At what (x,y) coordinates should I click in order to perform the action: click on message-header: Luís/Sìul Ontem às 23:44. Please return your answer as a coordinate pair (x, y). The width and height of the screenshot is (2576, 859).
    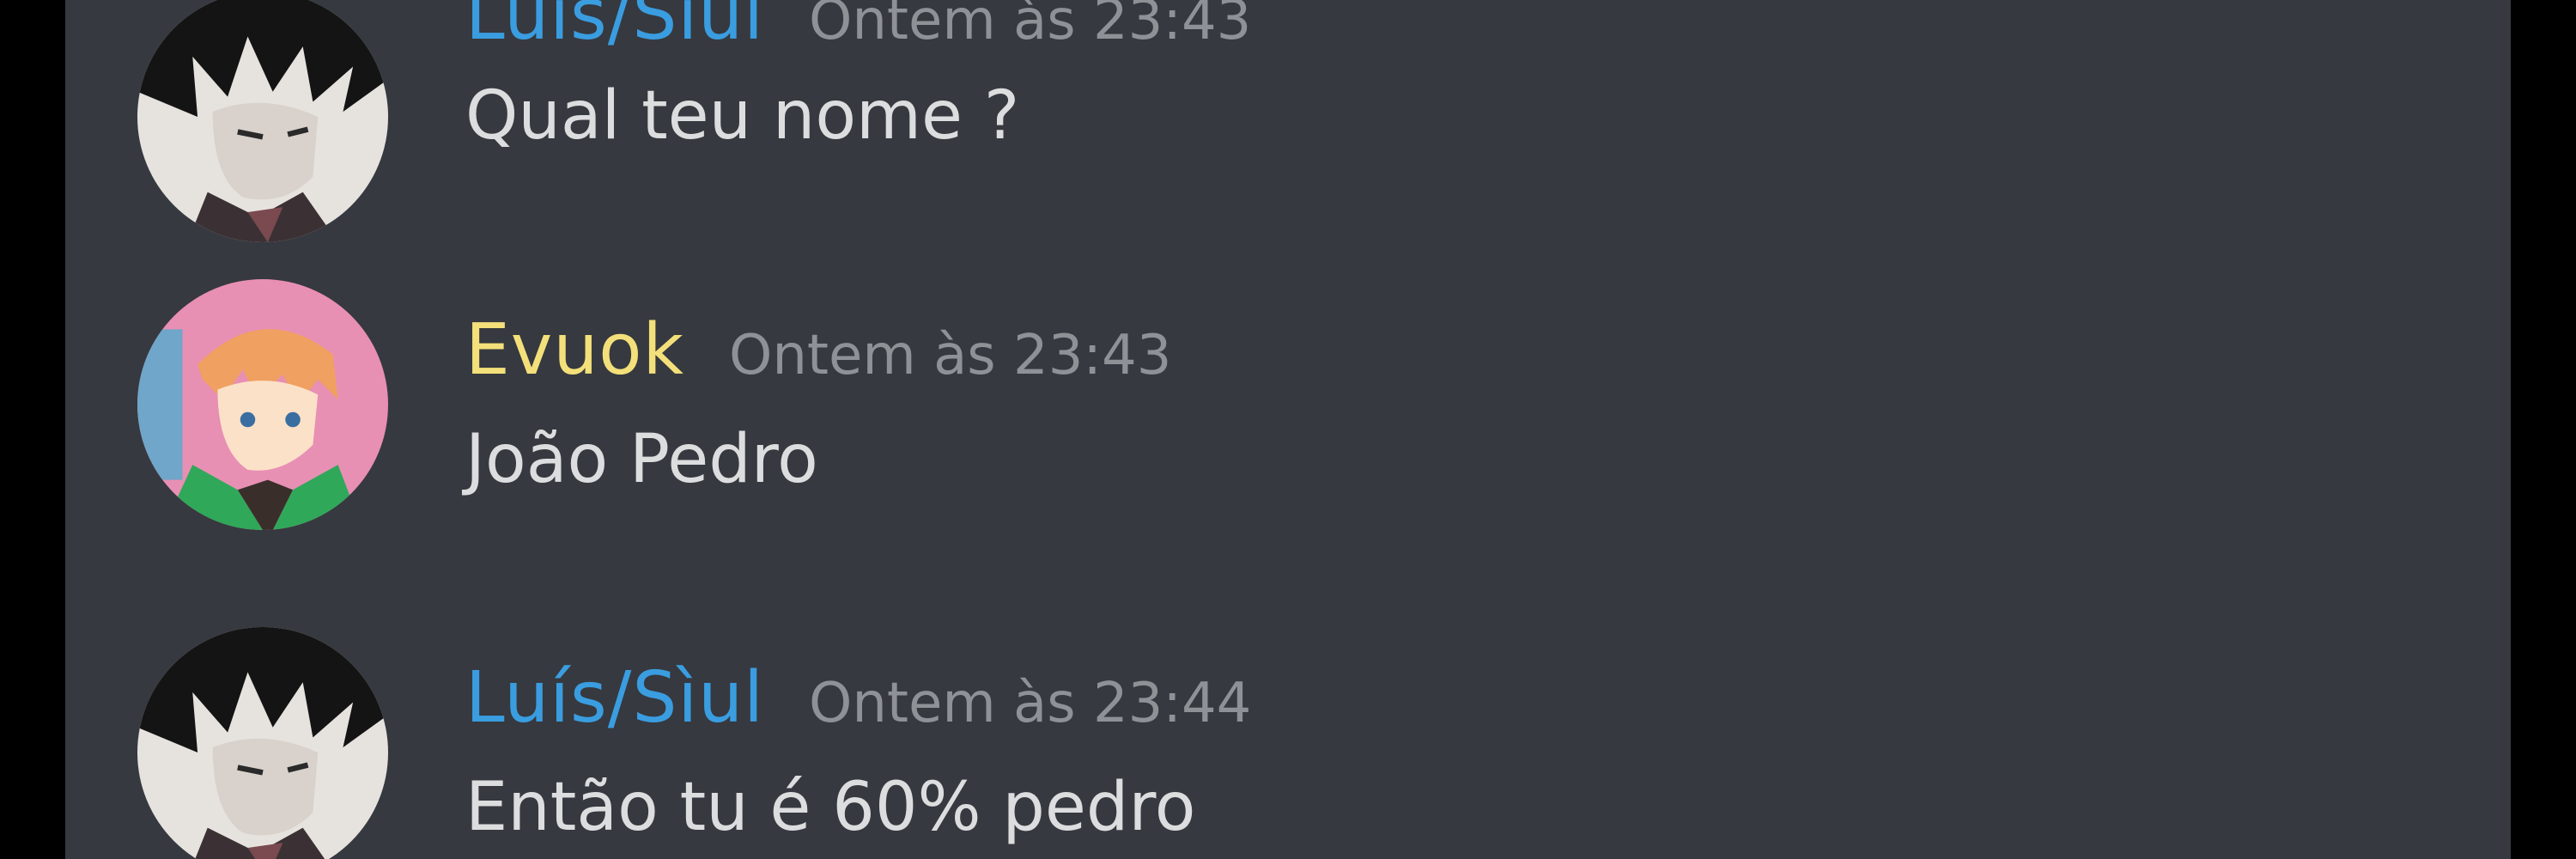
    Looking at the image, I should click on (858, 704).